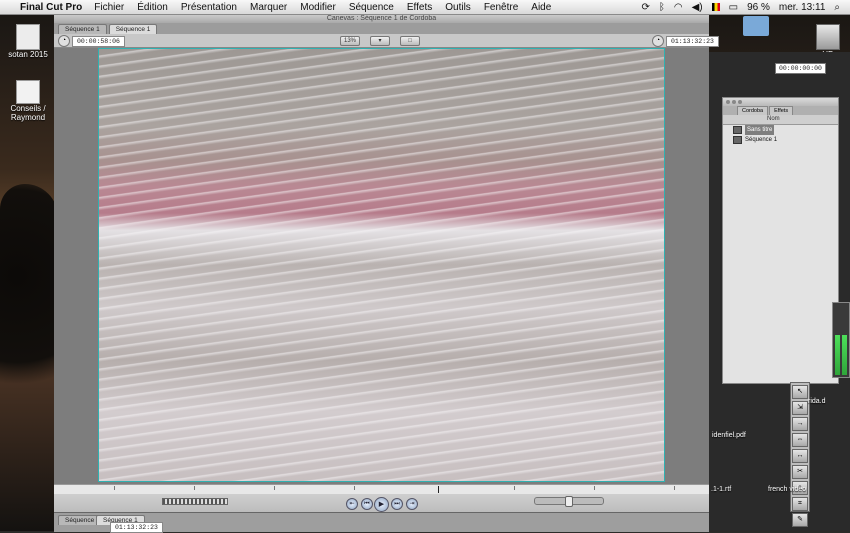 Image resolution: width=850 pixels, height=533 pixels. I want to click on jog-control, so click(569, 501).